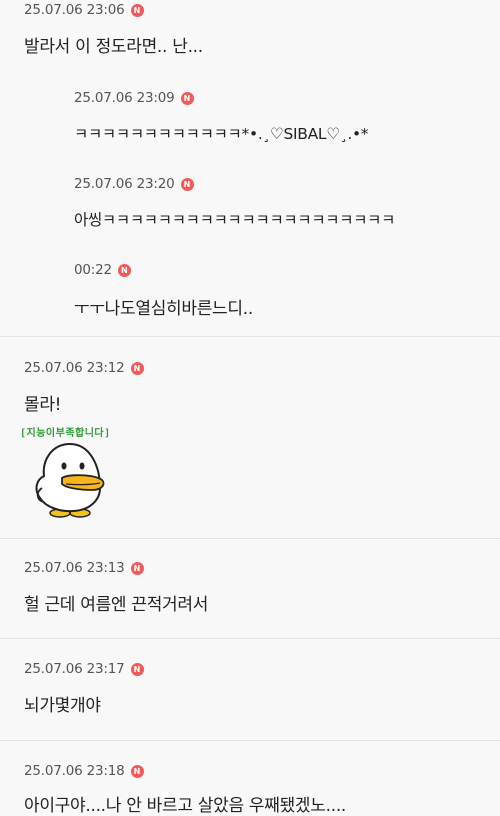 The image size is (500, 816). Describe the element at coordinates (235, 220) in the screenshot. I see `comment-text: 아씽ㅋㅋㅋㅋㅋㅋㅋㅋㅋㅋㅋㅋㅋㅋㅋㅋㅋㅋㅋㅋㅋ` at that location.